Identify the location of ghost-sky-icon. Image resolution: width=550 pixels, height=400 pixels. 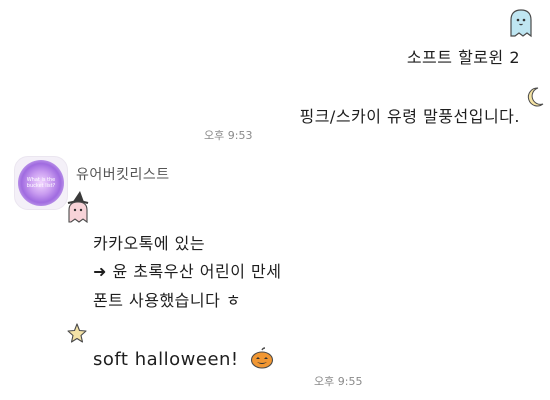
(521, 25).